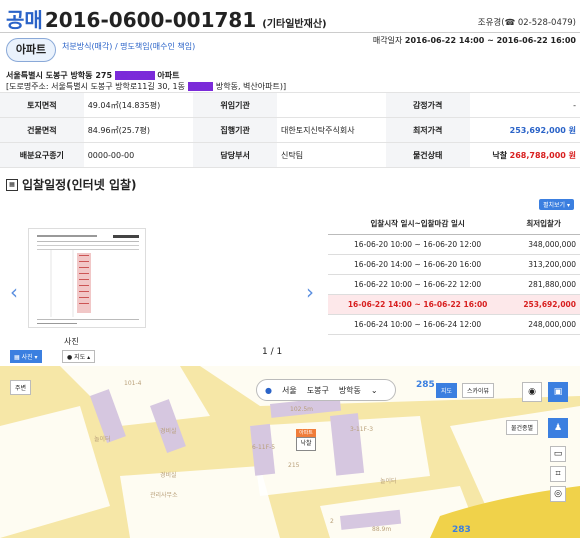  What do you see at coordinates (427, 130) in the screenshot?
I see `info-label: 최저가격` at bounding box center [427, 130].